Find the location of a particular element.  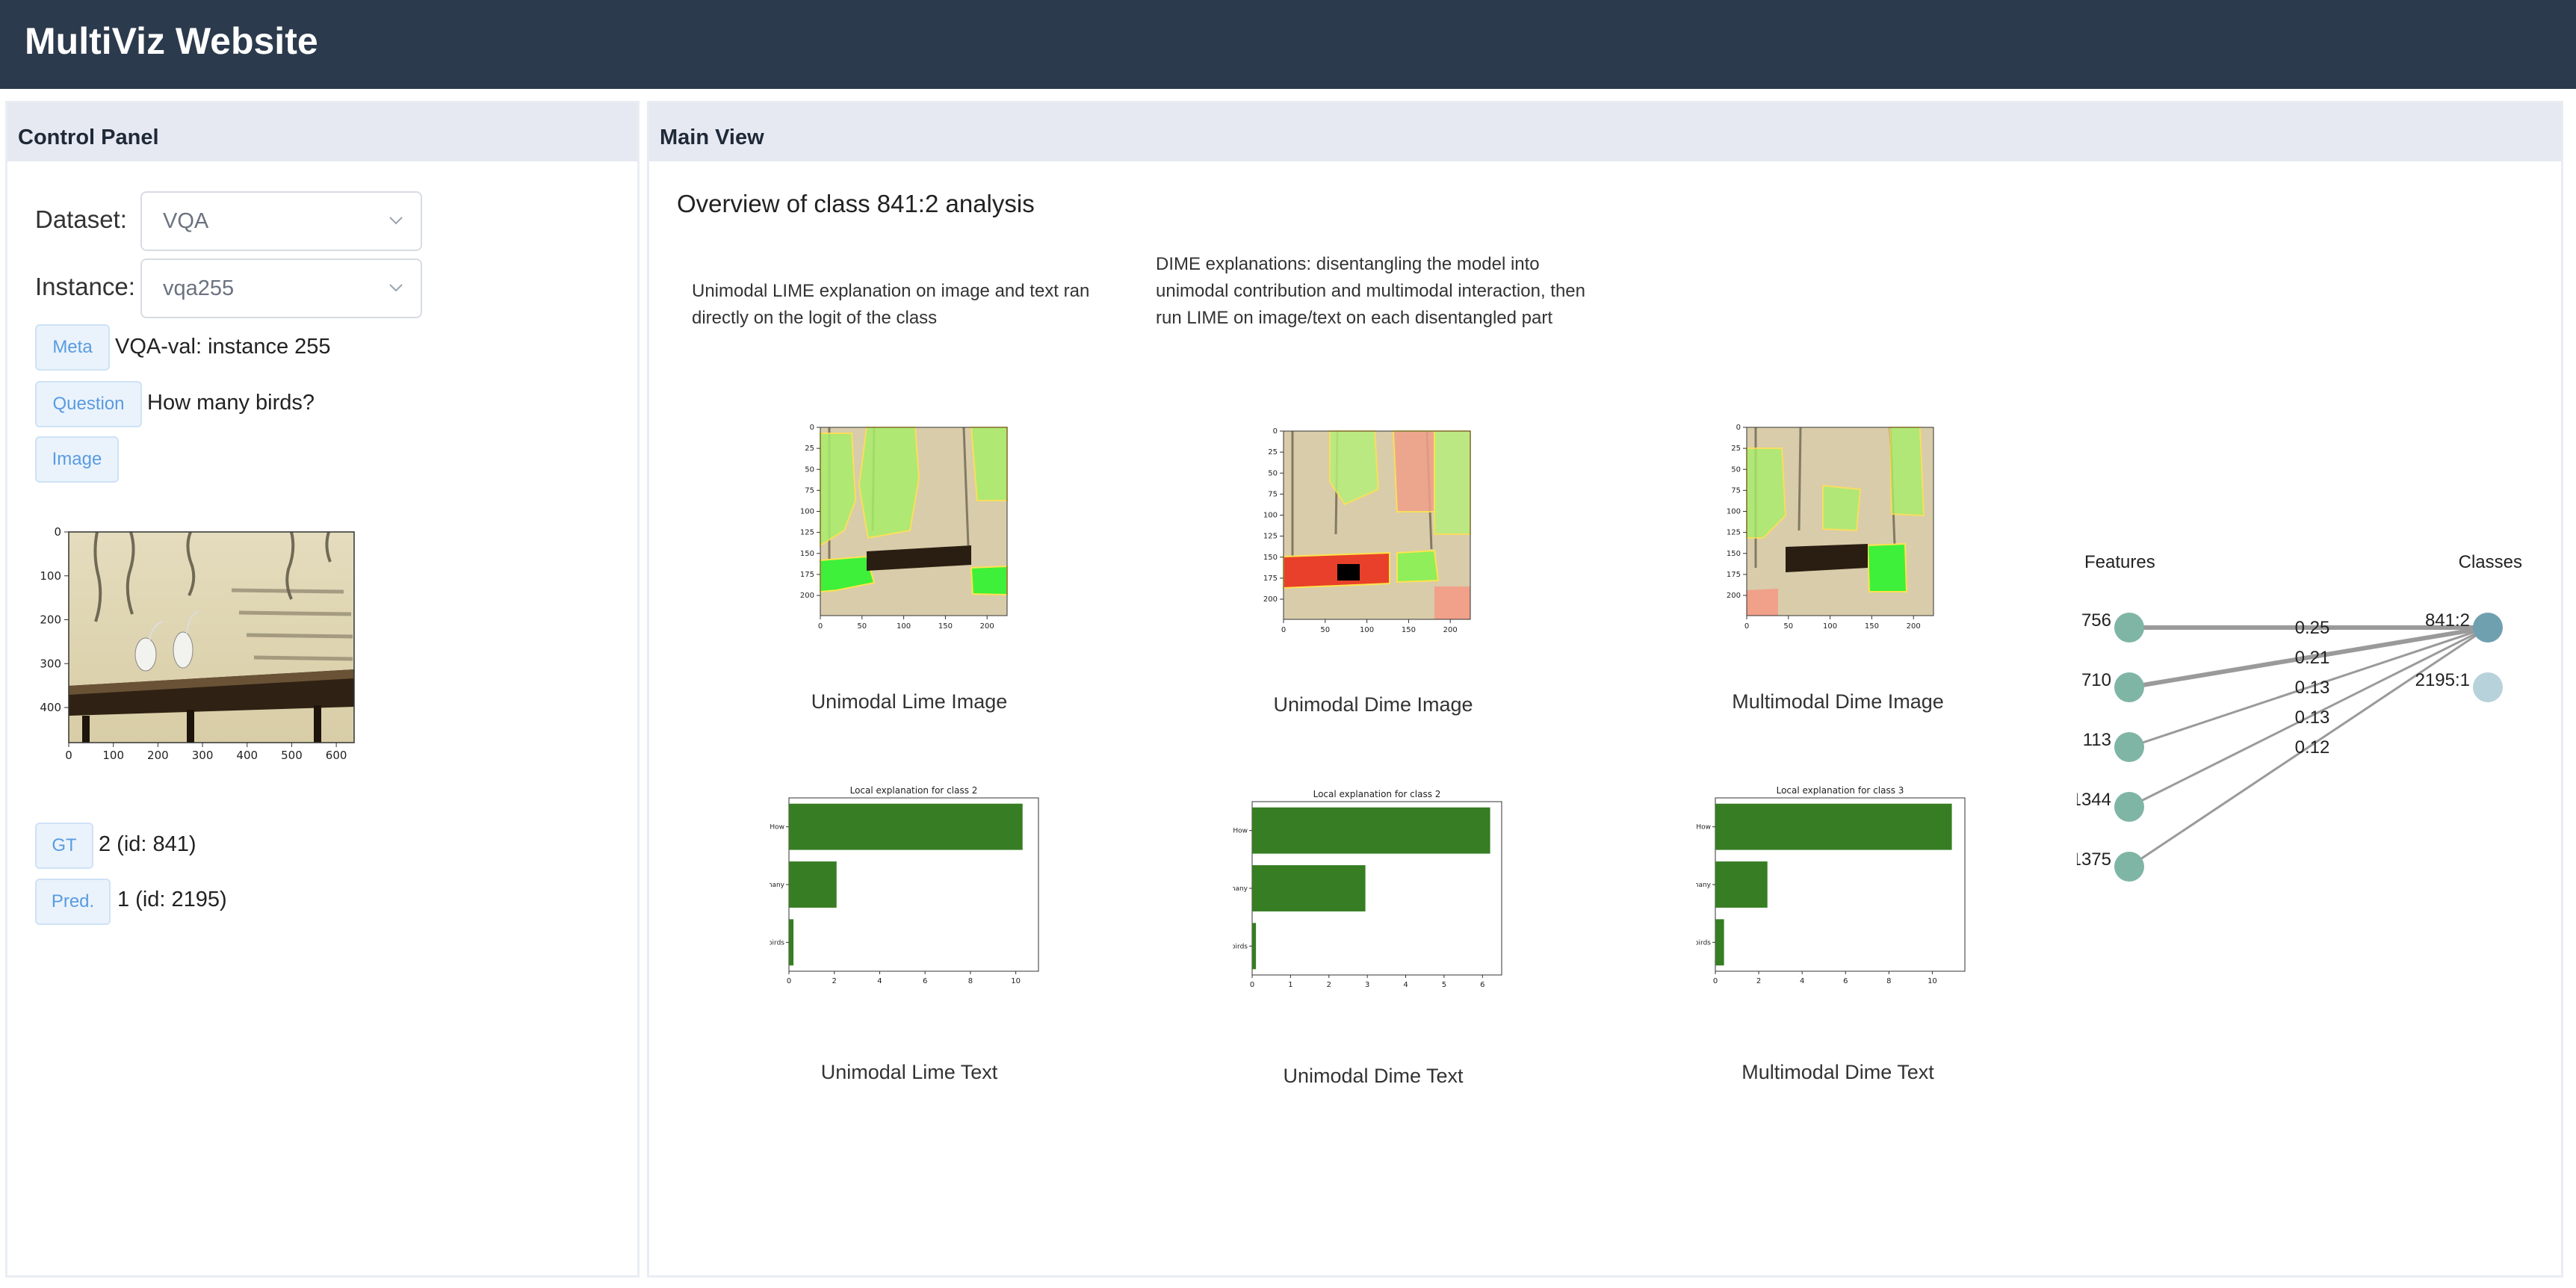

image-y-tick-label: 200 is located at coordinates (50, 620).